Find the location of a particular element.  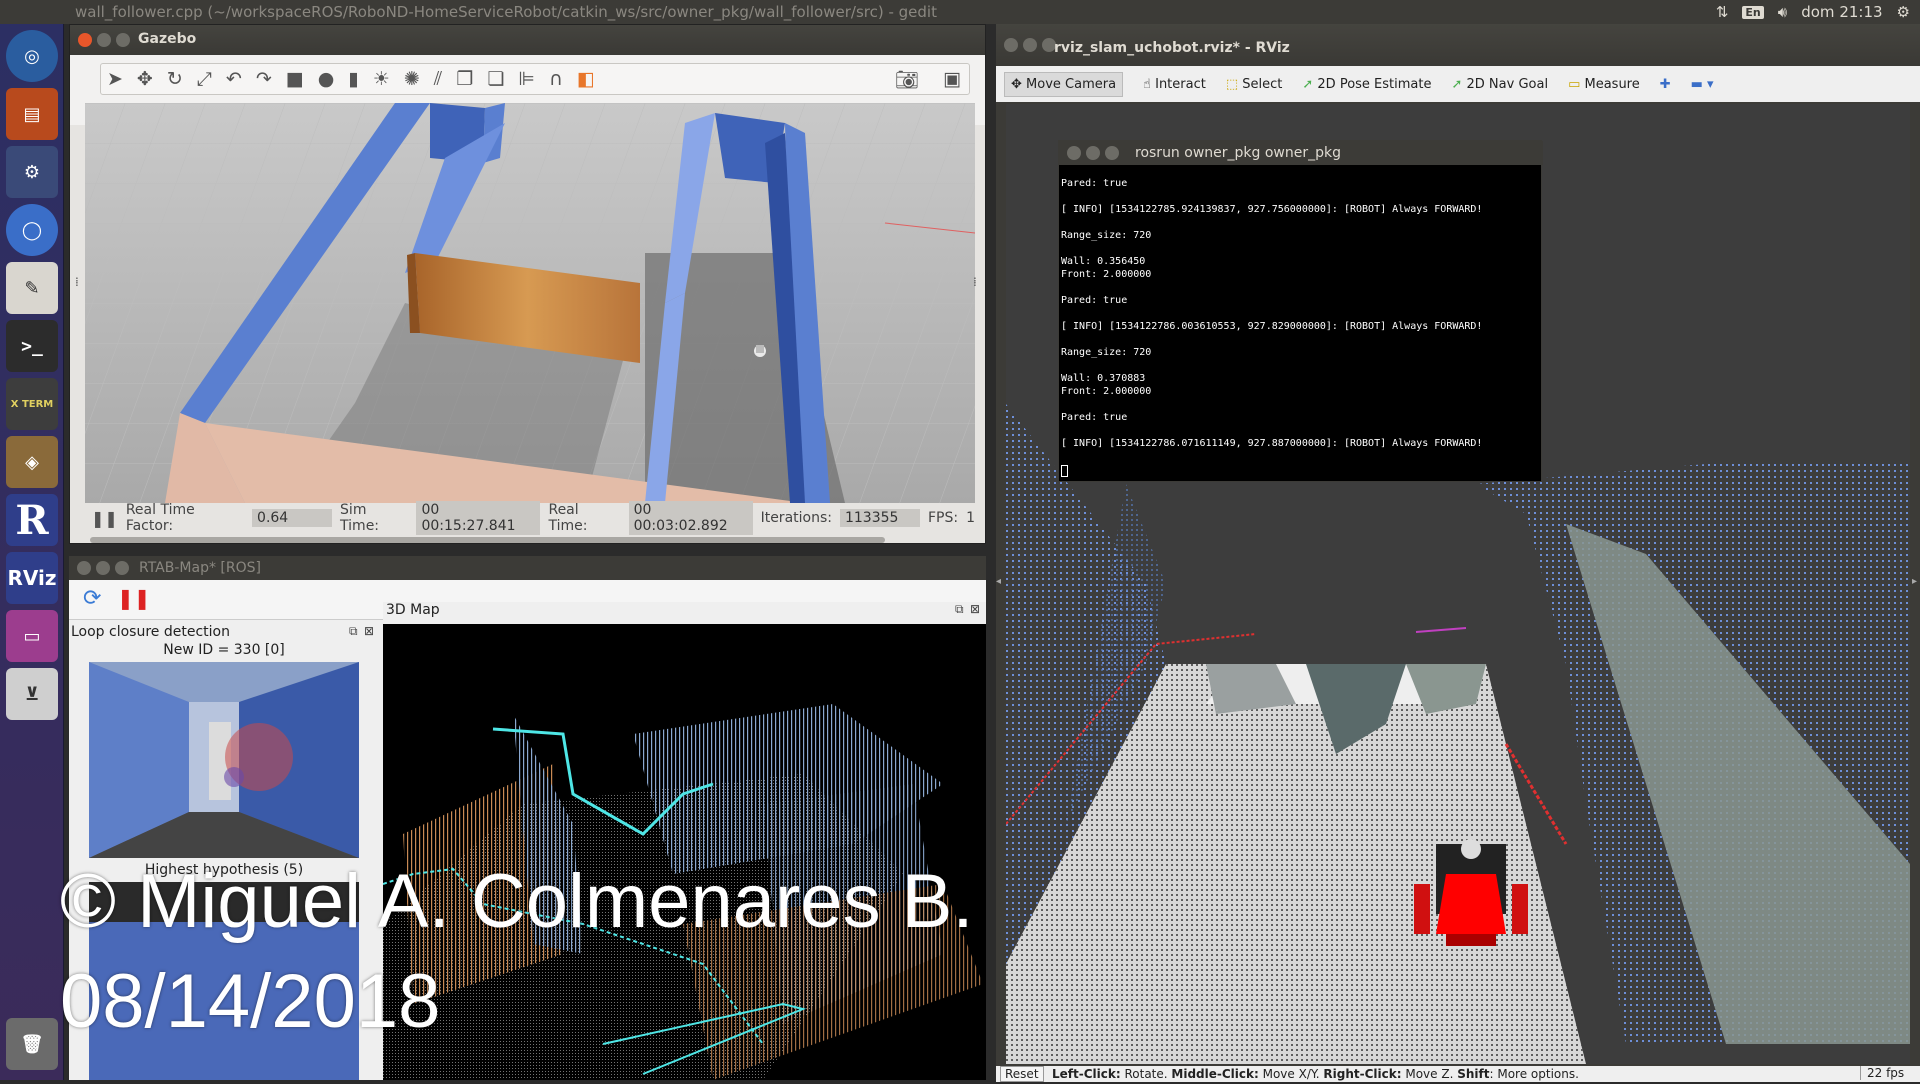

iterations-label: Iterations: is located at coordinates (796, 518).